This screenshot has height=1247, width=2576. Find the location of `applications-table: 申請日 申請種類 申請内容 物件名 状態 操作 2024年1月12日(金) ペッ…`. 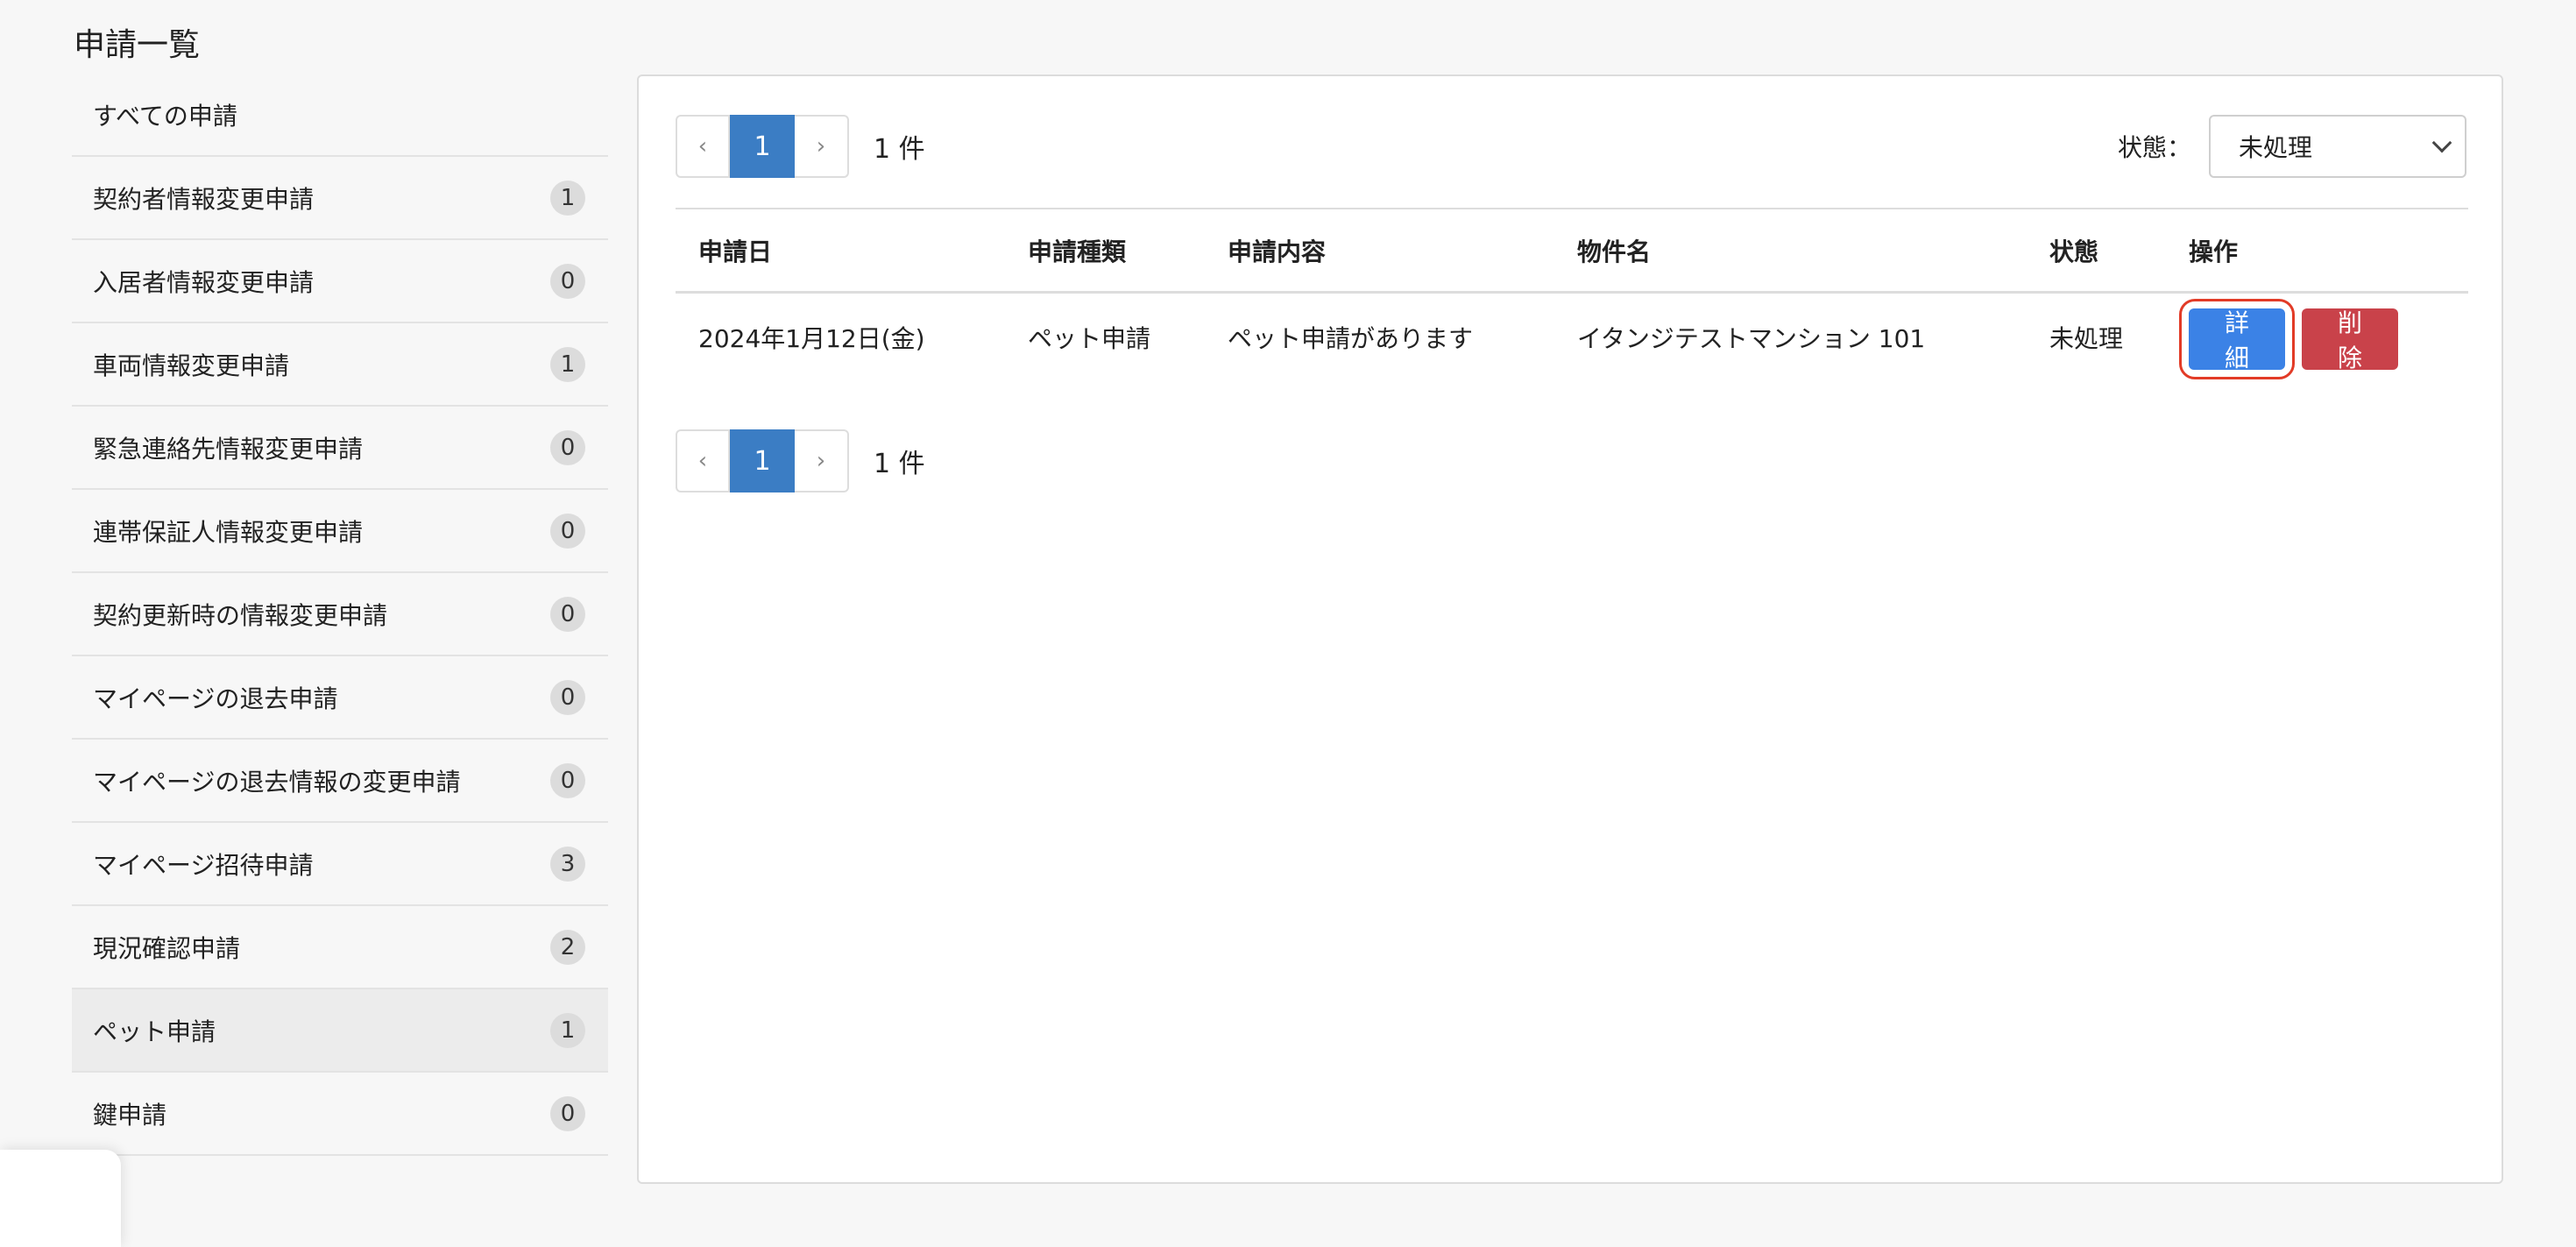

applications-table: 申請日 申請種類 申請内容 物件名 状態 操作 2024年1月12日(金) ペッ… is located at coordinates (1572, 303).